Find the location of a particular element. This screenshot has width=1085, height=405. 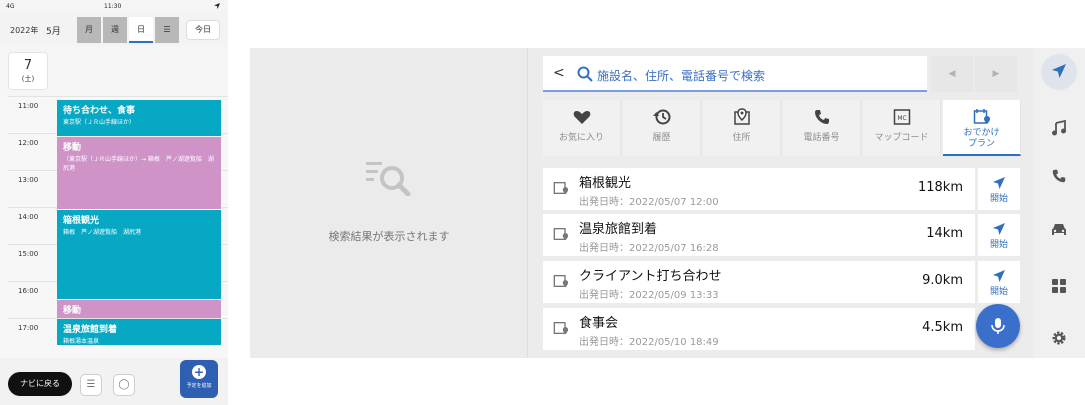

search-icon is located at coordinates (585, 74).